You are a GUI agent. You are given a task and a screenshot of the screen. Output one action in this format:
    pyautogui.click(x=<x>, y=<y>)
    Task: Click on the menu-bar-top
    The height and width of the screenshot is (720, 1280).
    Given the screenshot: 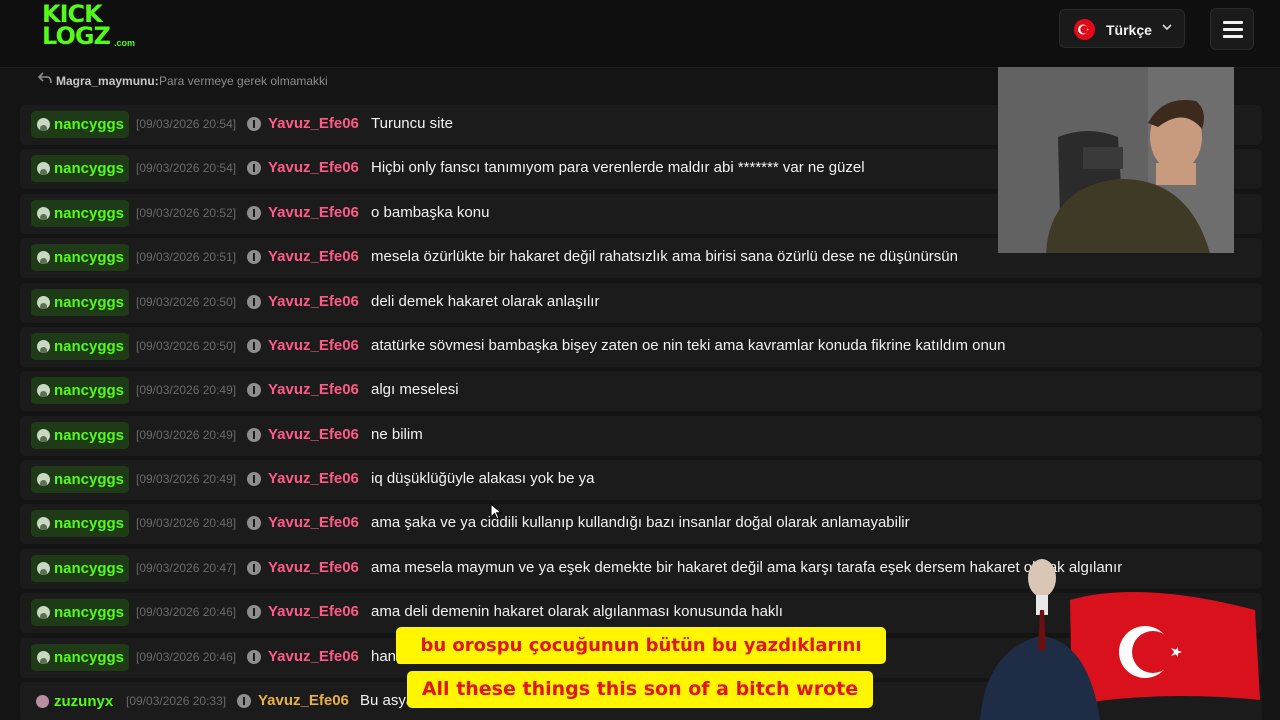 What is the action you would take?
    pyautogui.click(x=1233, y=22)
    